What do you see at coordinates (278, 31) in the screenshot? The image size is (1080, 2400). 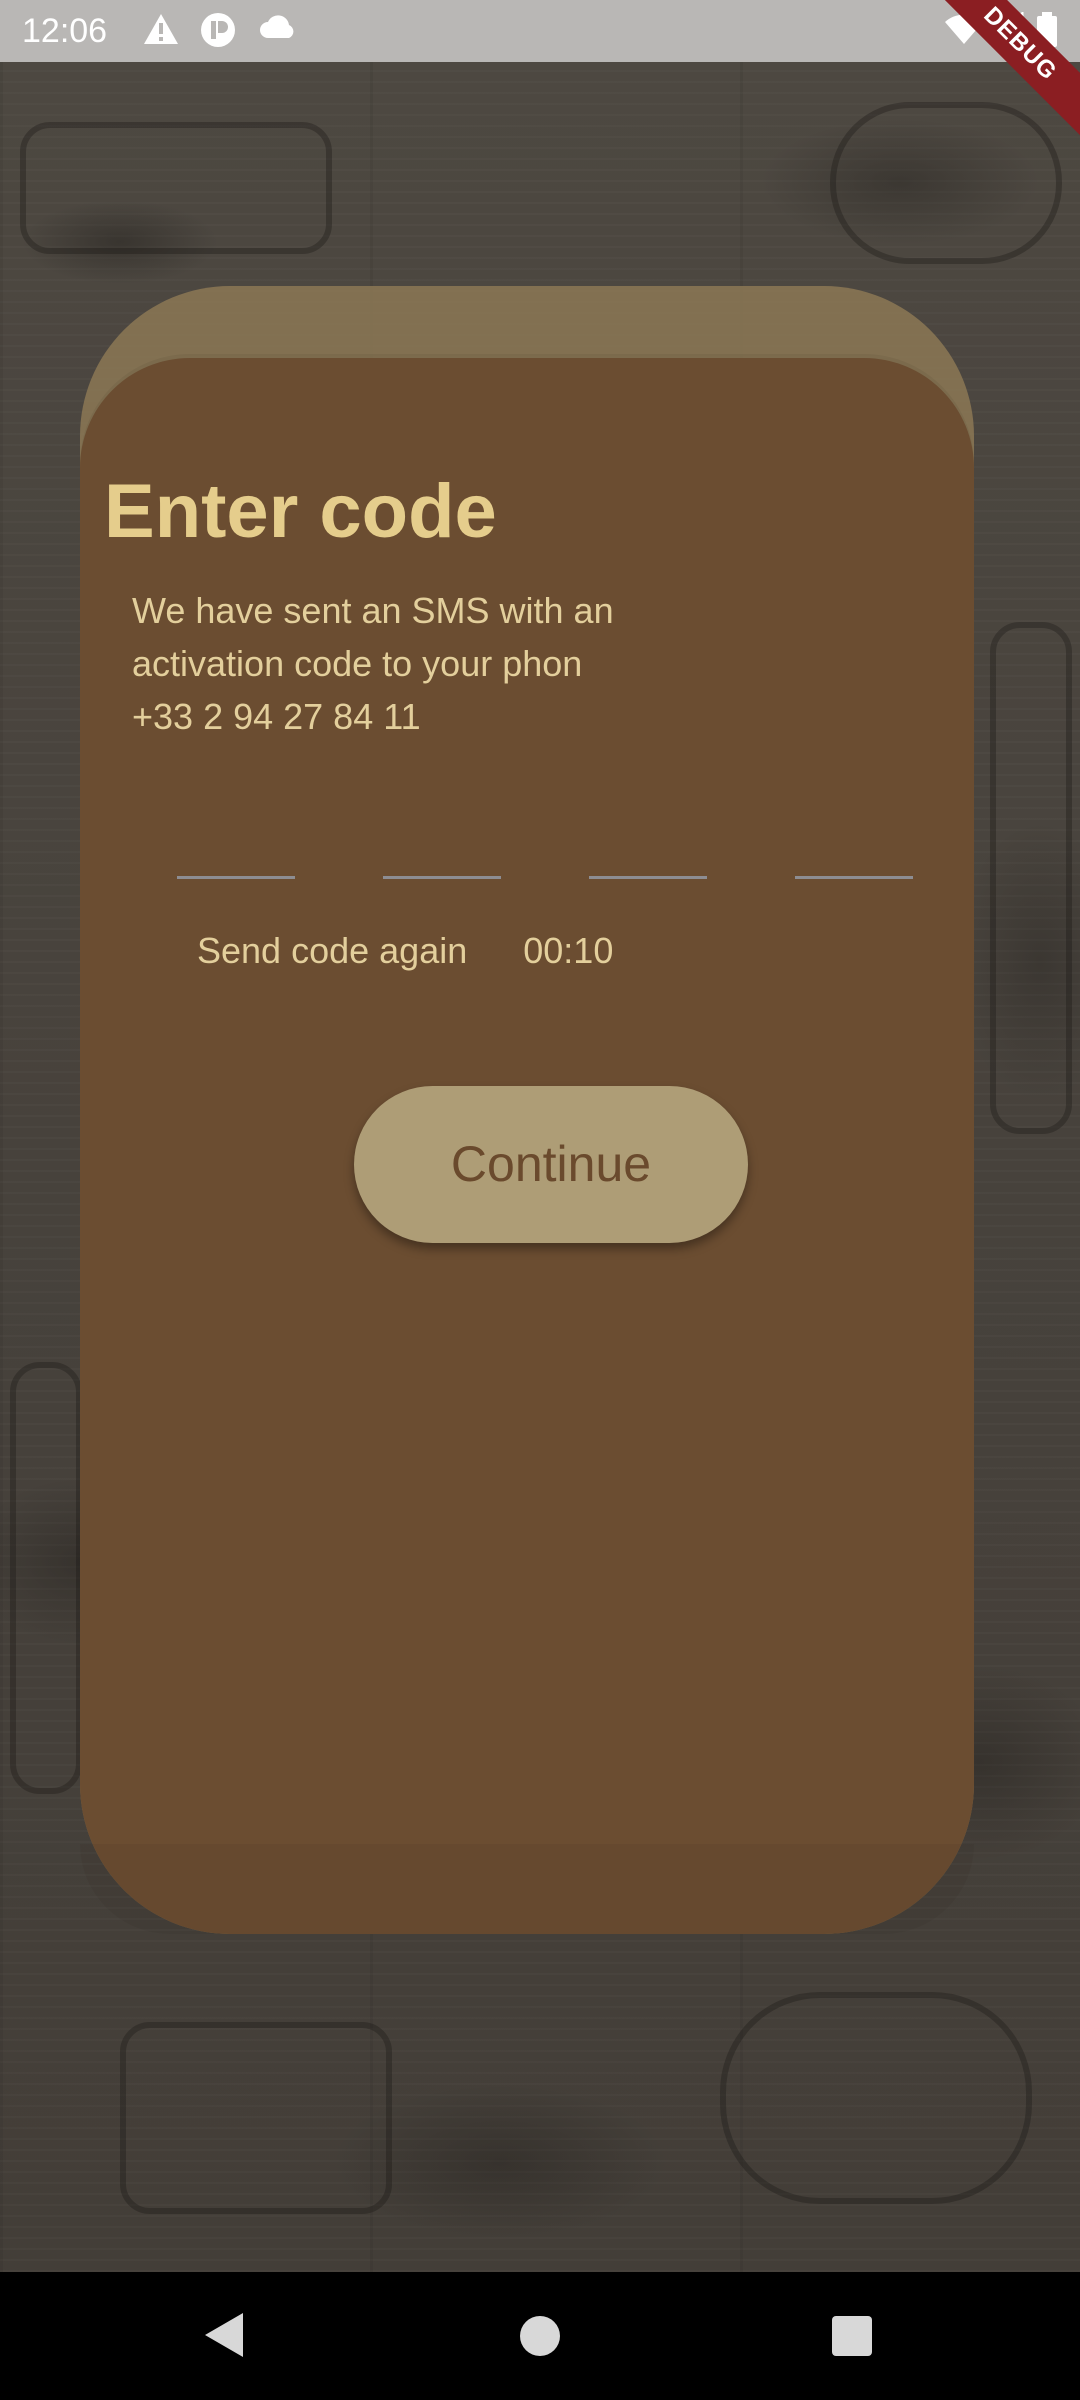 I see `cloud-icon` at bounding box center [278, 31].